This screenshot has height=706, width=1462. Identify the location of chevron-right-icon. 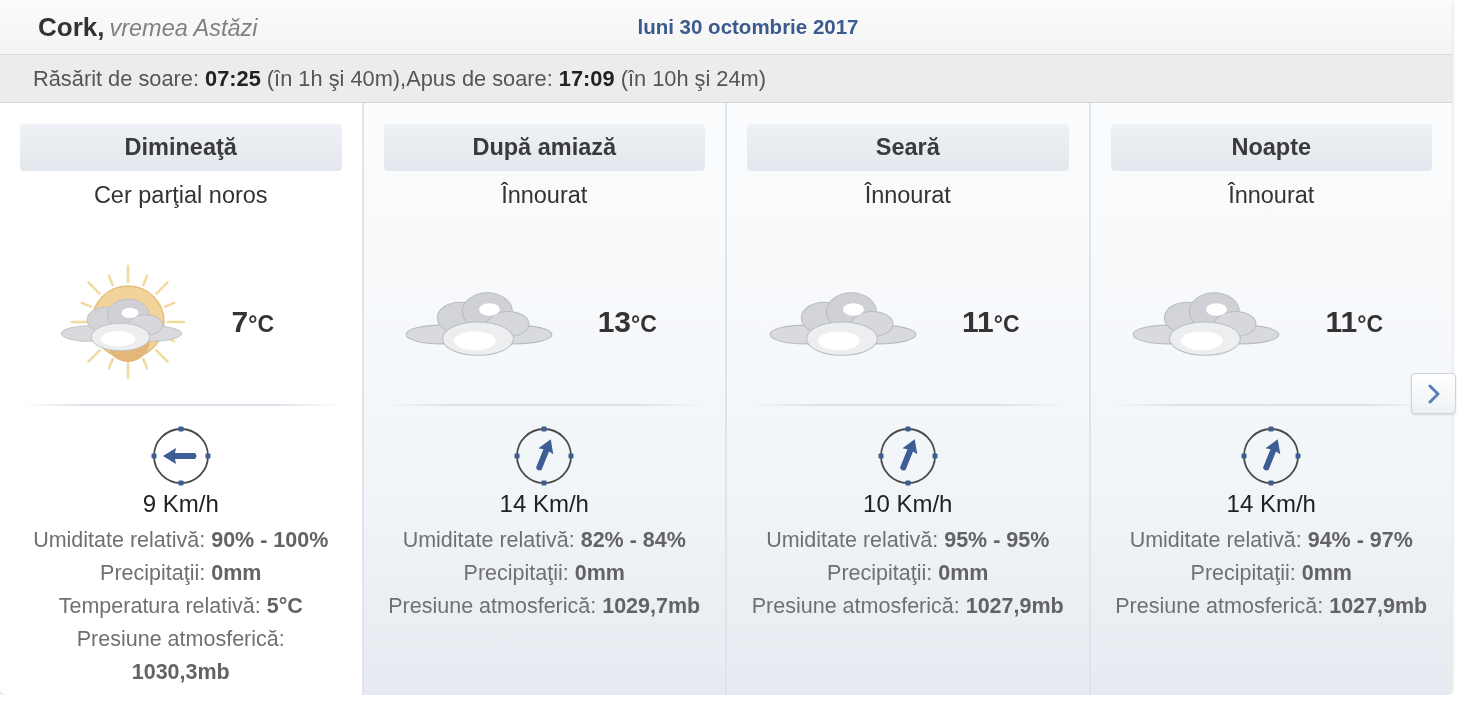
(1433, 393).